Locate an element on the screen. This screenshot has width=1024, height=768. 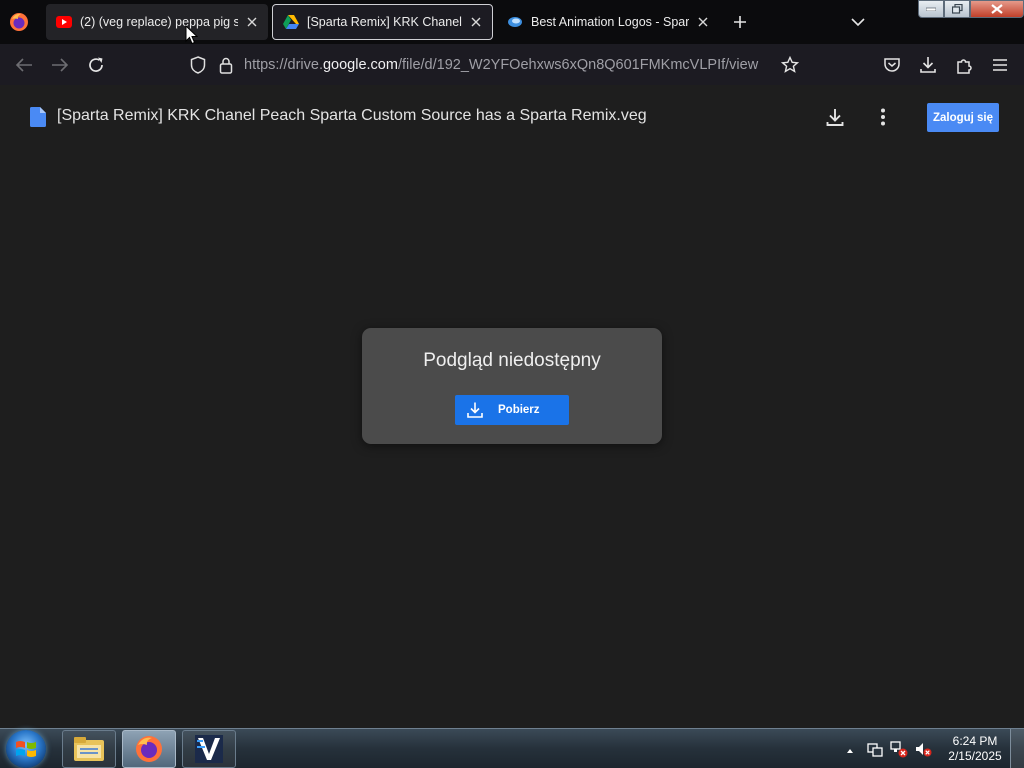
firefox-icon is located at coordinates (149, 749).